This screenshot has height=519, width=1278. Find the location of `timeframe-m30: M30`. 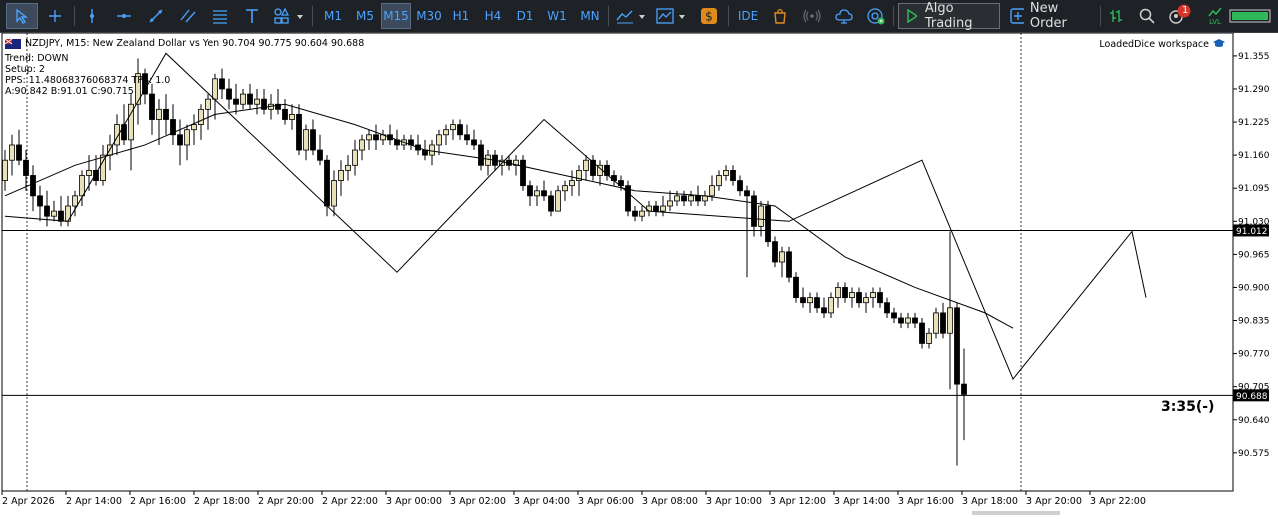

timeframe-m30: M30 is located at coordinates (429, 16).